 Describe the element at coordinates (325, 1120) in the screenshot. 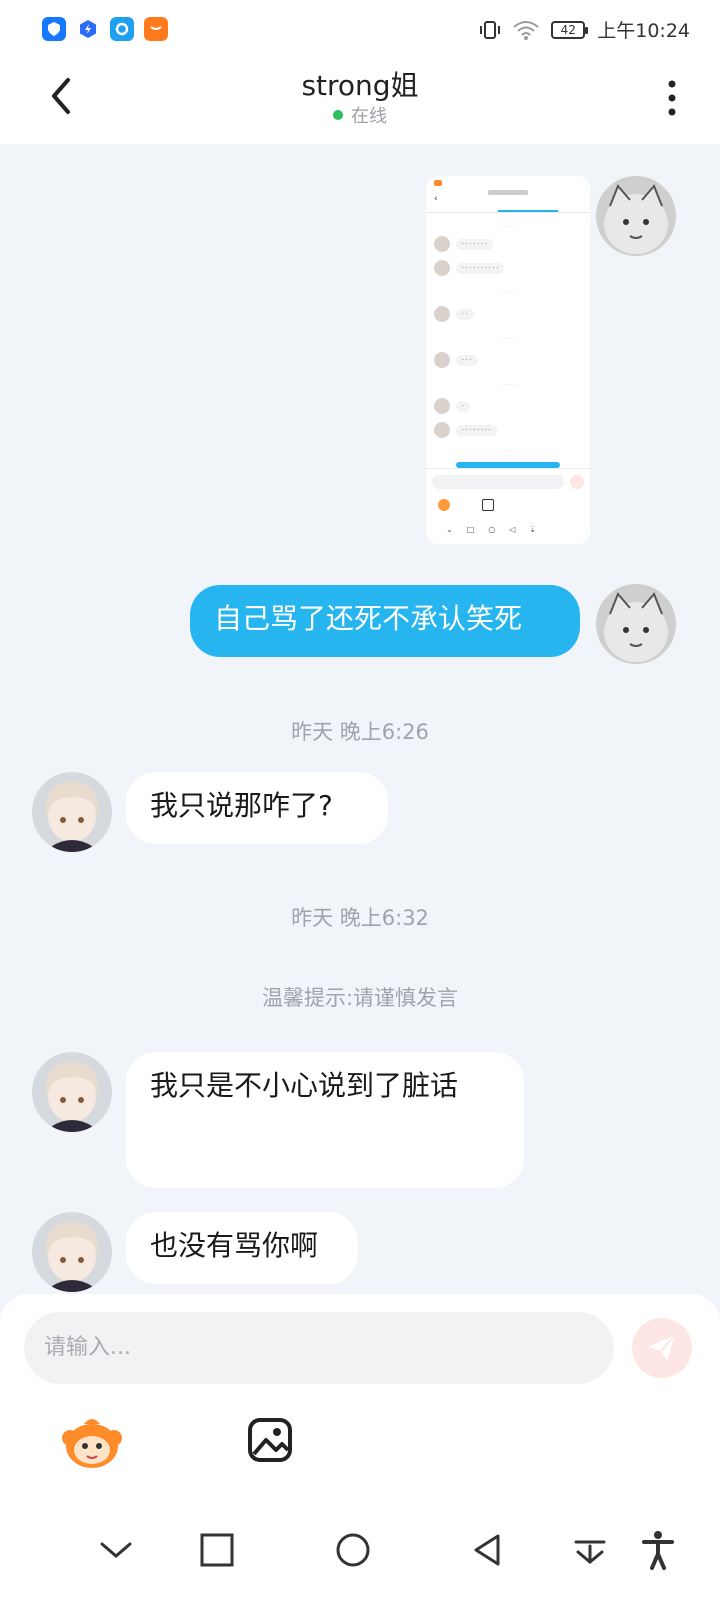

I see `contact-message-bubble: 我只是不小心说到了脏话` at that location.